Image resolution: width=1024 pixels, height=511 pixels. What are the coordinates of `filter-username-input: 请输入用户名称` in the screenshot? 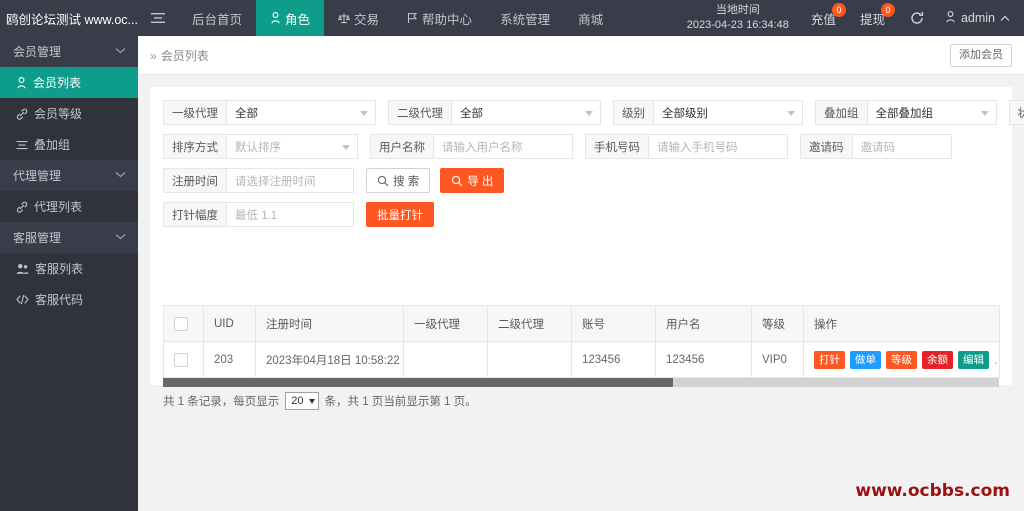 It's located at (503, 146).